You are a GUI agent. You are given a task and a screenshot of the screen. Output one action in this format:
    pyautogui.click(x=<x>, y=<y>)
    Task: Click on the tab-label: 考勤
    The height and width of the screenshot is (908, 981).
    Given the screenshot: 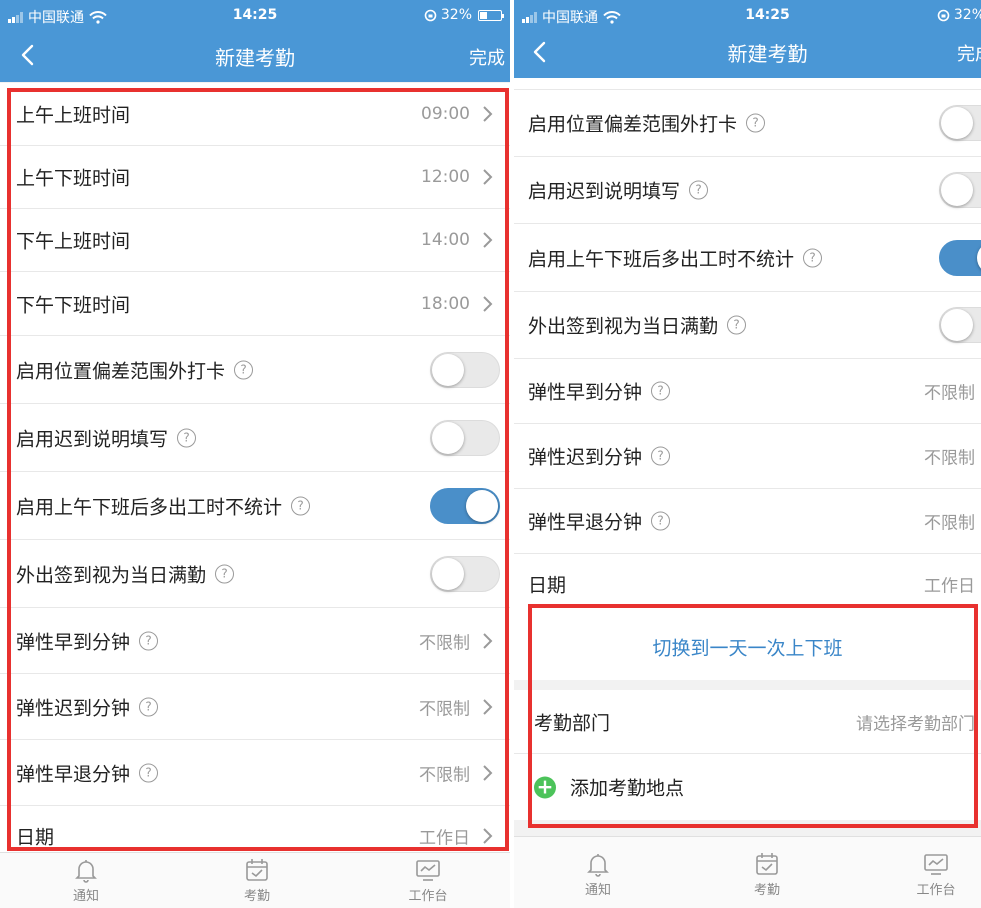 What is the action you would take?
    pyautogui.click(x=256, y=896)
    